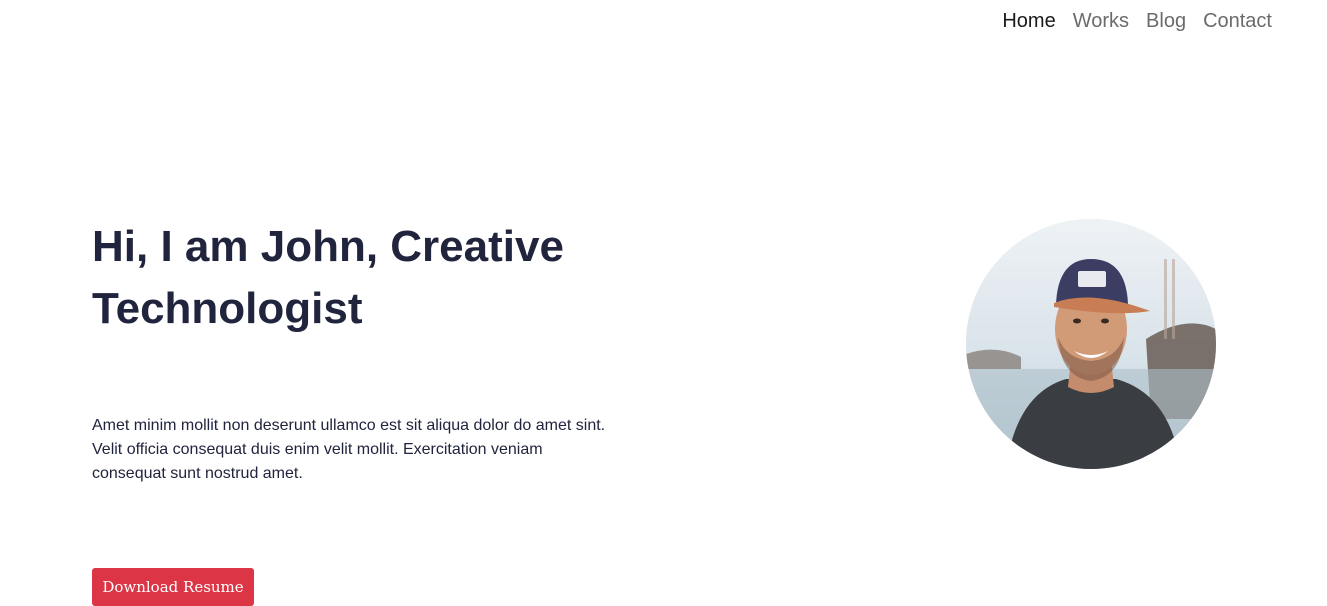 The image size is (1327, 606). Describe the element at coordinates (1137, 21) in the screenshot. I see `main-nav: Home Works Blog Contact` at that location.